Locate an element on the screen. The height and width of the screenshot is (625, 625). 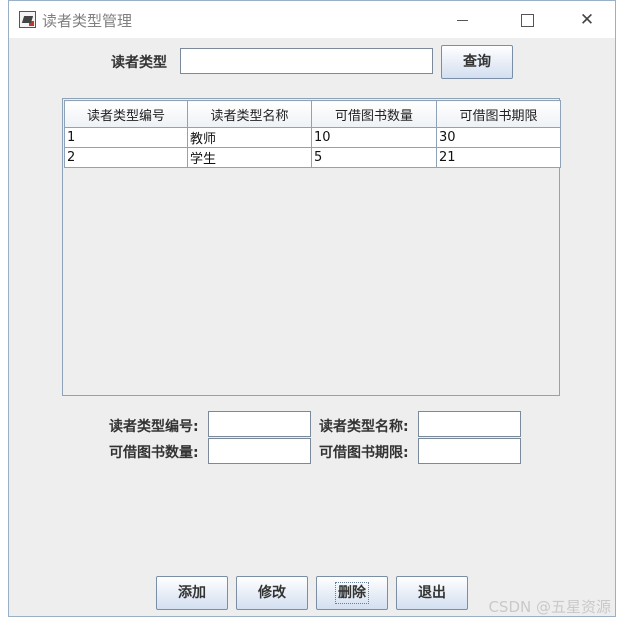
close-button: ✕ is located at coordinates (587, 20).